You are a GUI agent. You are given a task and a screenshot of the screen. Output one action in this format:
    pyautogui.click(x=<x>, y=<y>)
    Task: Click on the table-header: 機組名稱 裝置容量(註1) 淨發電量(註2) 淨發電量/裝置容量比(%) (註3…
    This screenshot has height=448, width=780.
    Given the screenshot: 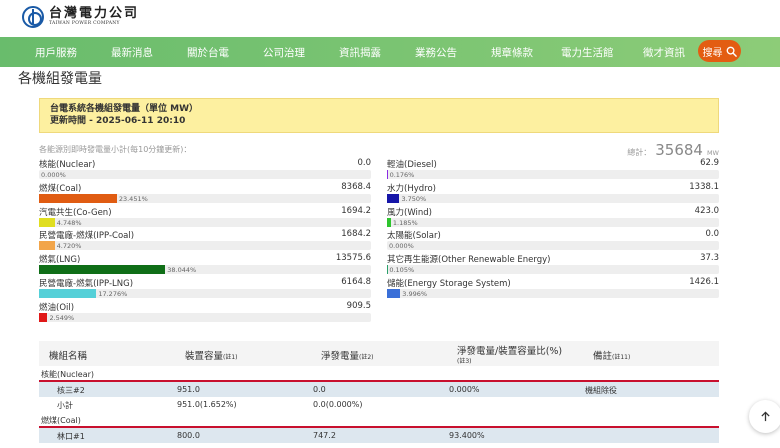 What is the action you would take?
    pyautogui.click(x=379, y=353)
    